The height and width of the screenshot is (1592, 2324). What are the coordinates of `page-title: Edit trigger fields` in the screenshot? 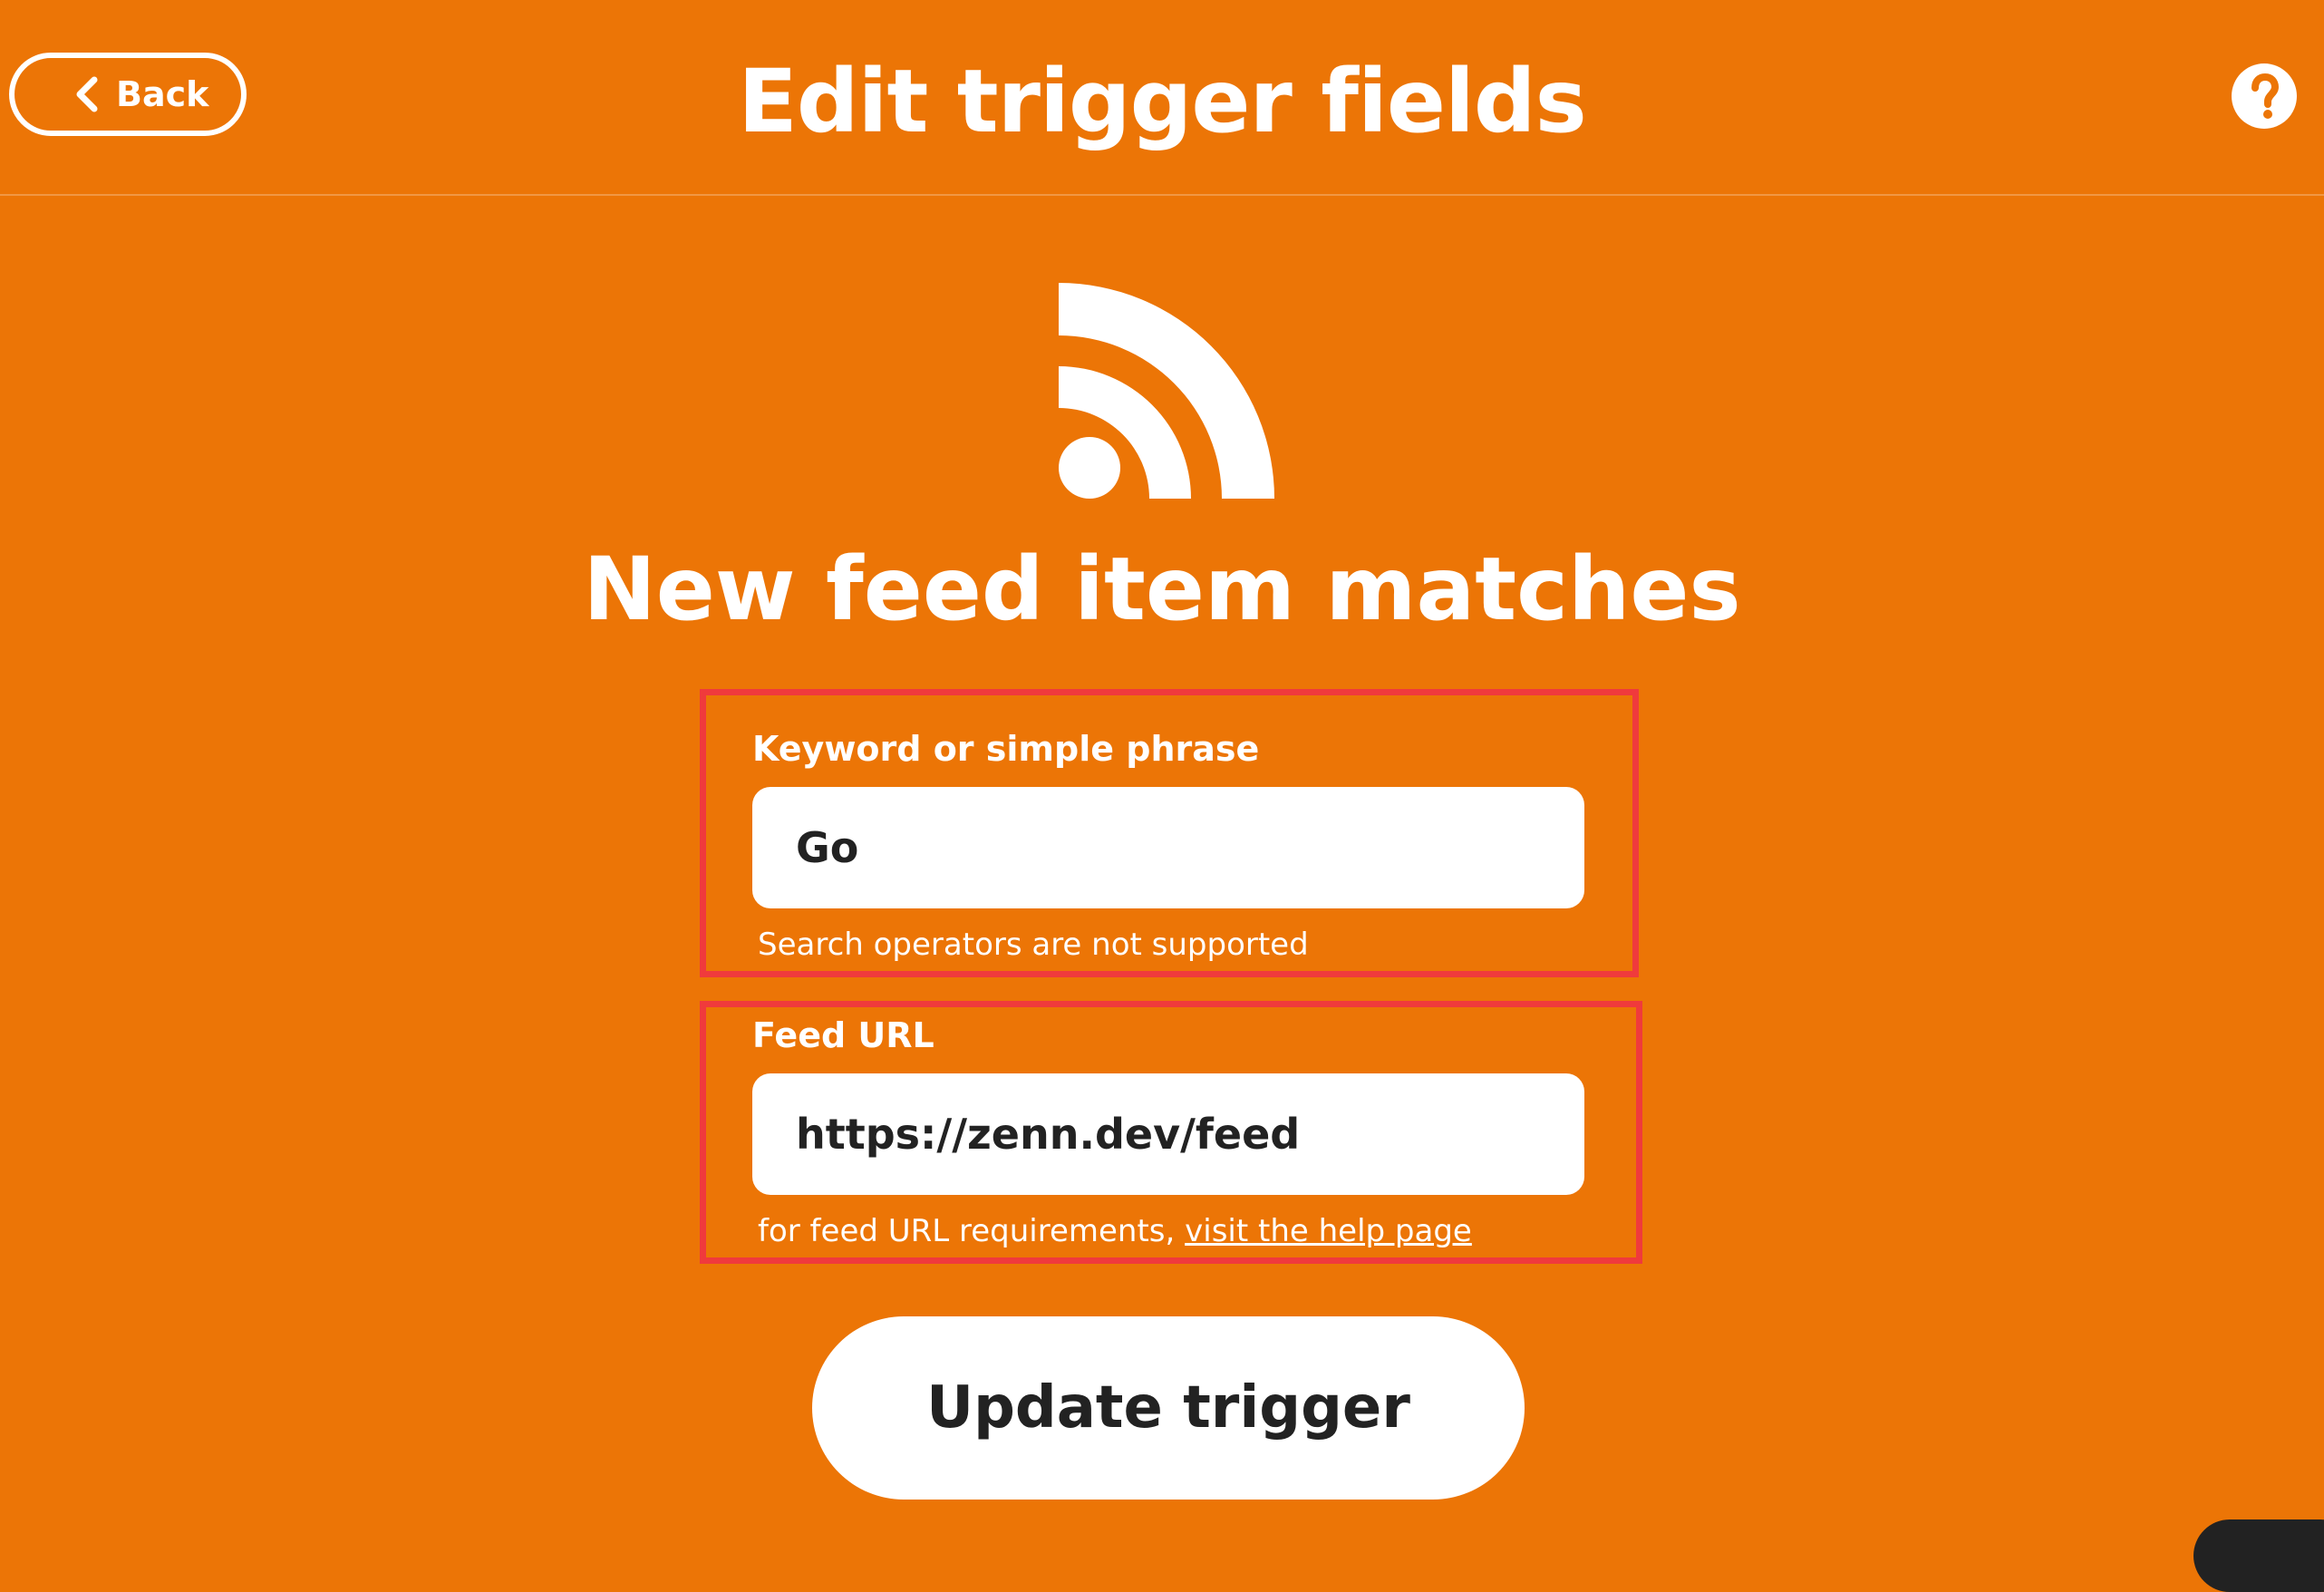 It's located at (1162, 101).